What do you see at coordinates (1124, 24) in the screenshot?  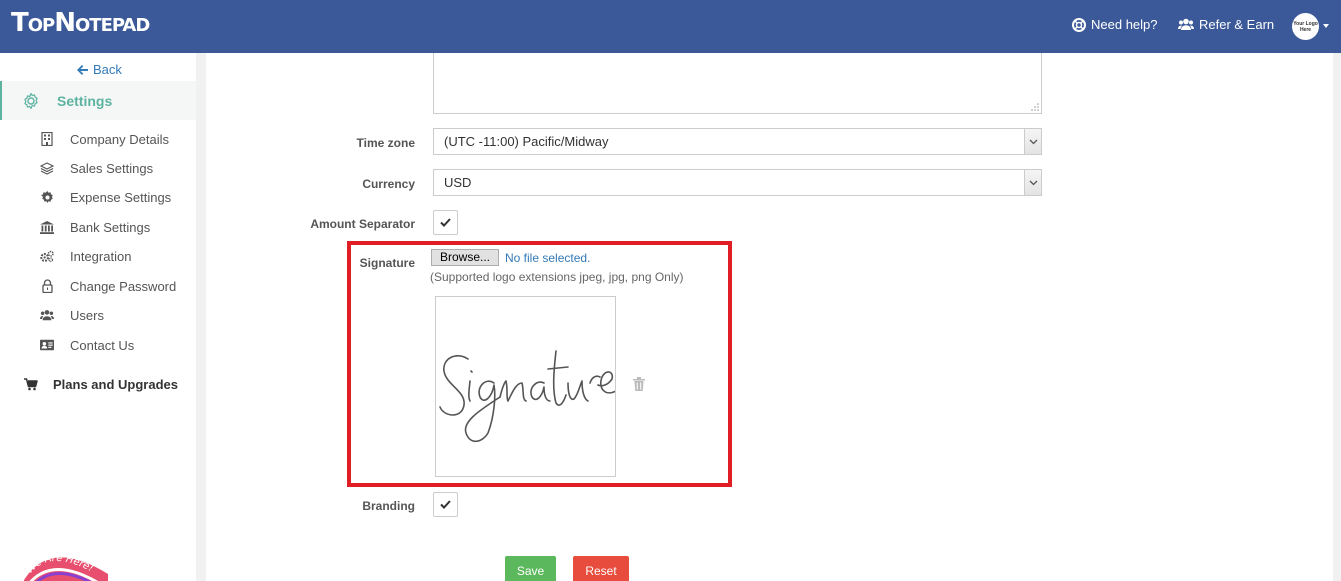 I see `need-help-label: Need help?` at bounding box center [1124, 24].